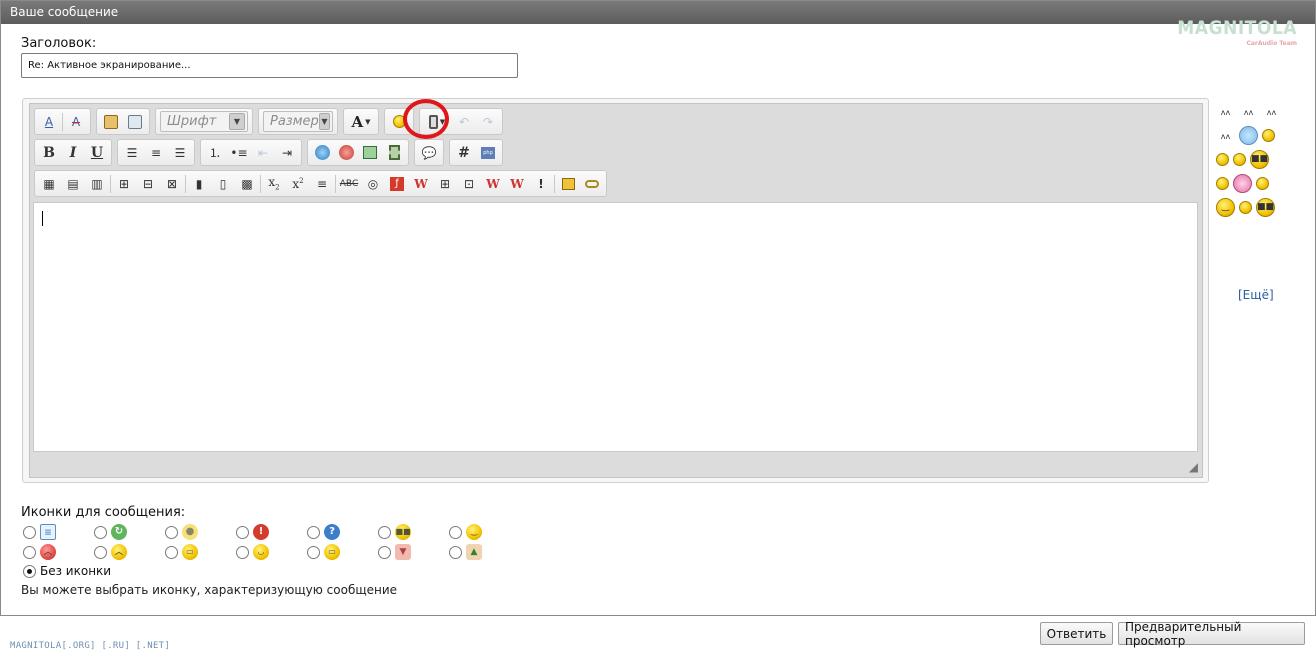 This screenshot has width=1316, height=656. What do you see at coordinates (156, 153) in the screenshot?
I see `align-center-icon: ≡` at bounding box center [156, 153].